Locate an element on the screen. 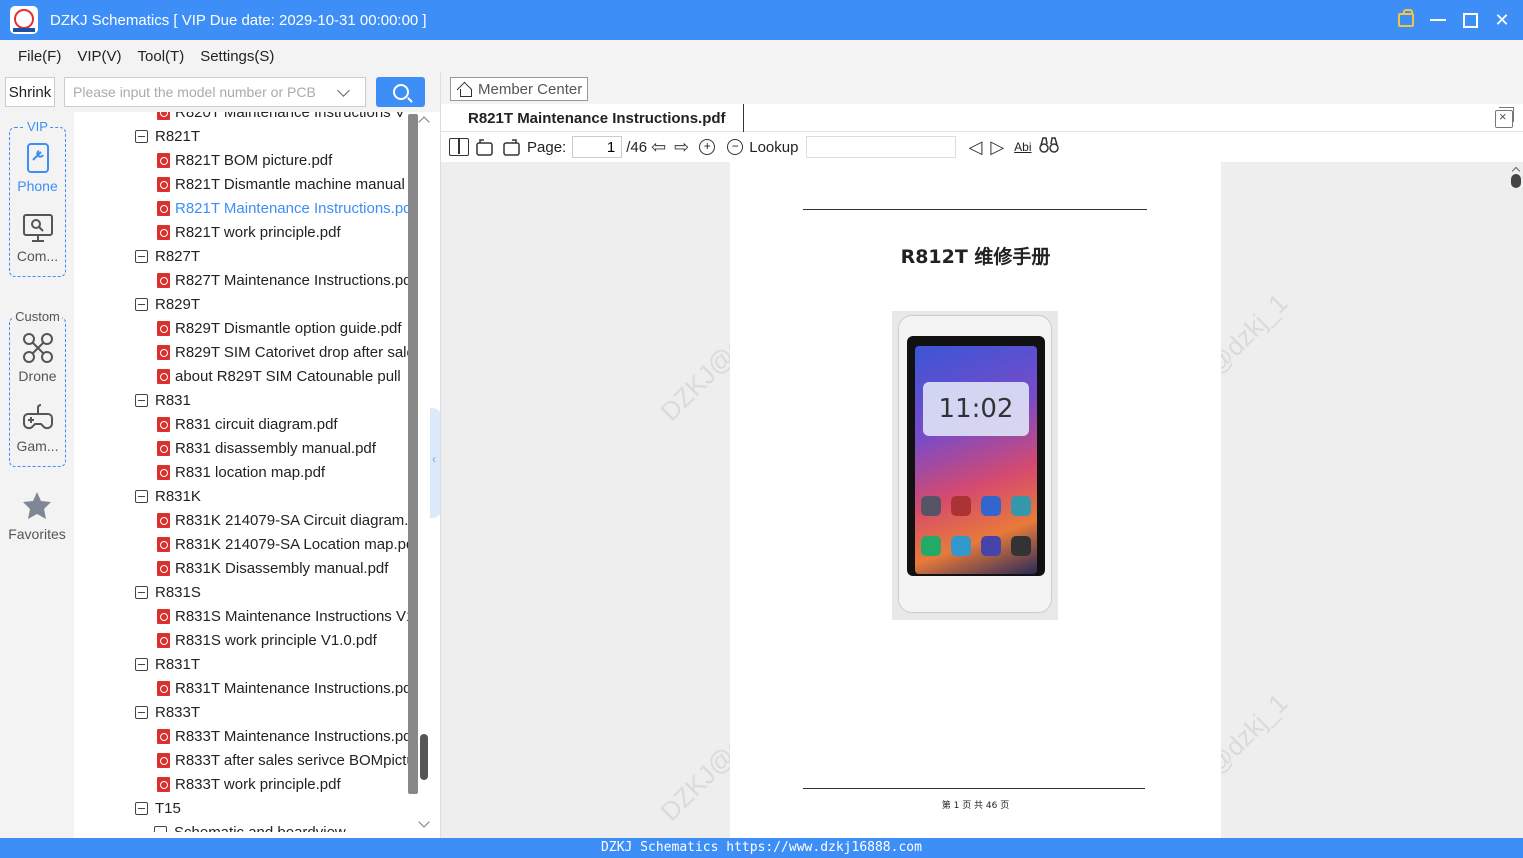 The width and height of the screenshot is (1523, 858). tree-file: R831S Maintenance Instructions V1 is located at coordinates (282, 616).